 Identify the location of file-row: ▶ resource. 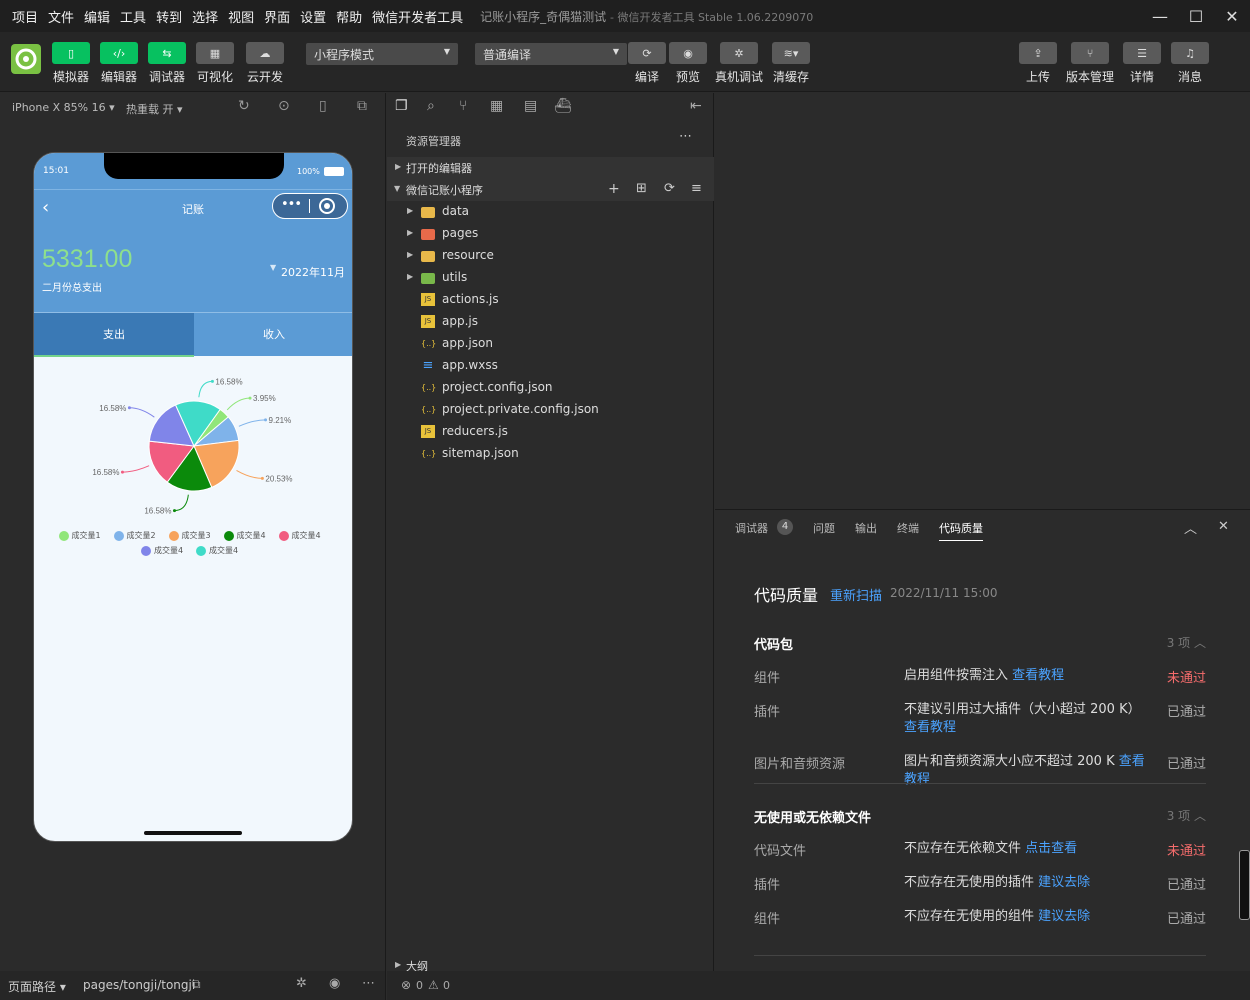
(550, 256).